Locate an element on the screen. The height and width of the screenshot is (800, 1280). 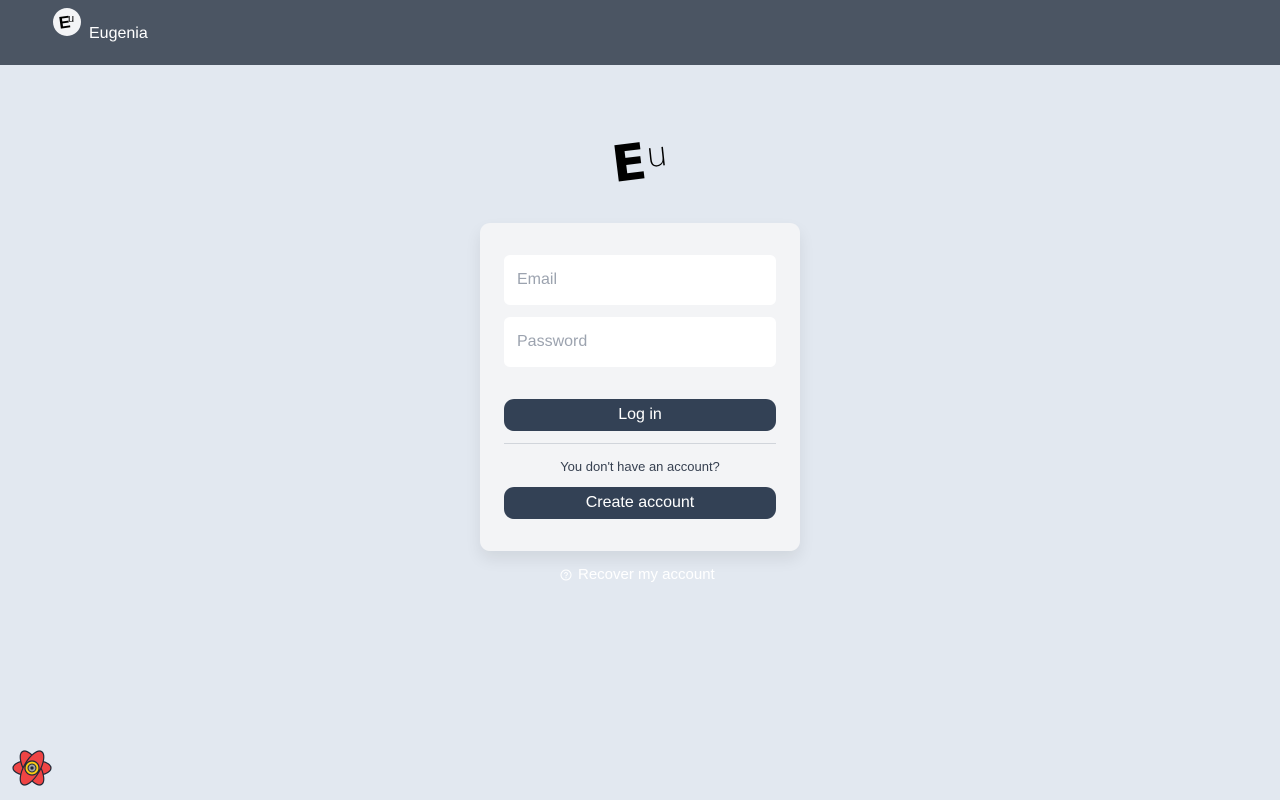
password-field is located at coordinates (640, 342).